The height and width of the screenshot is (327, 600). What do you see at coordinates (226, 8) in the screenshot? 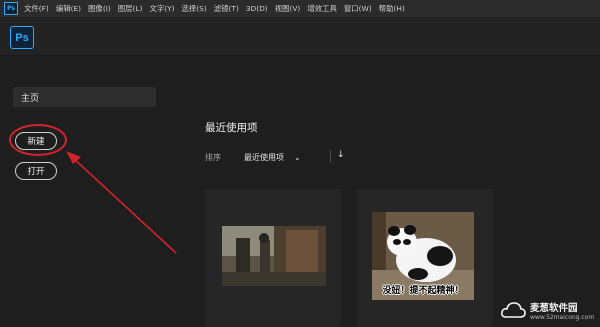
I see `menu-filter: 滤镜(T)` at bounding box center [226, 8].